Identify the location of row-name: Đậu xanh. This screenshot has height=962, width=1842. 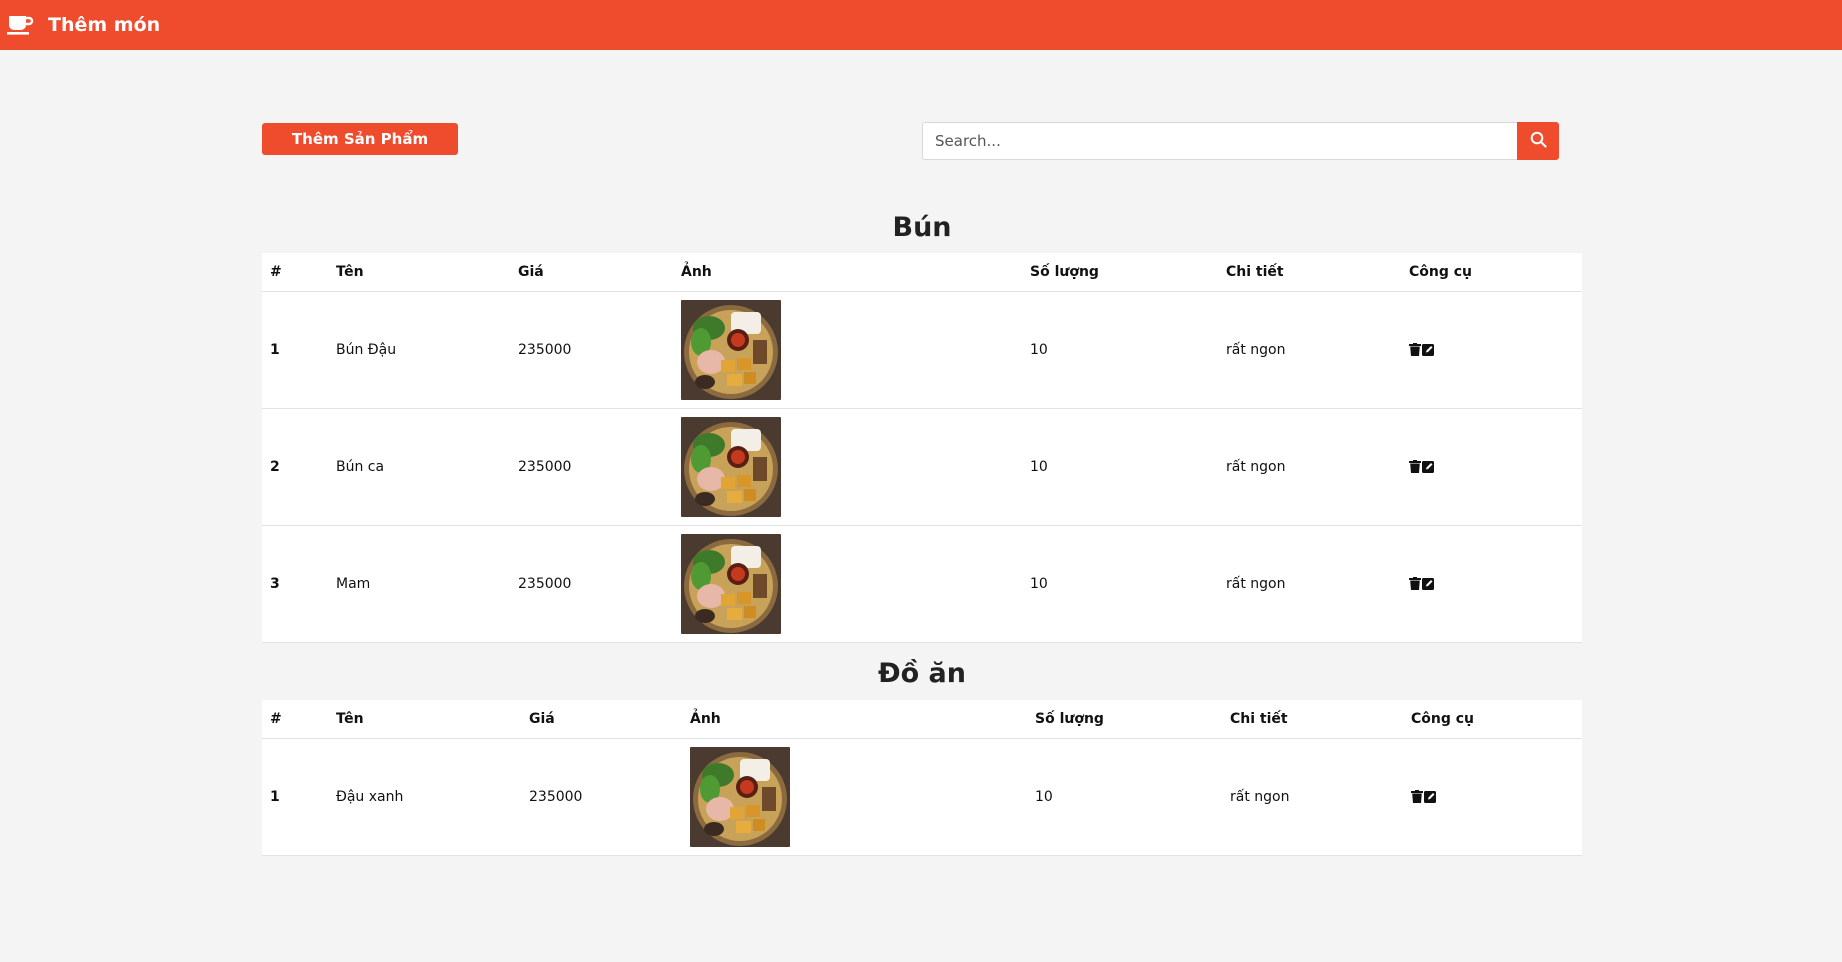
(424, 797).